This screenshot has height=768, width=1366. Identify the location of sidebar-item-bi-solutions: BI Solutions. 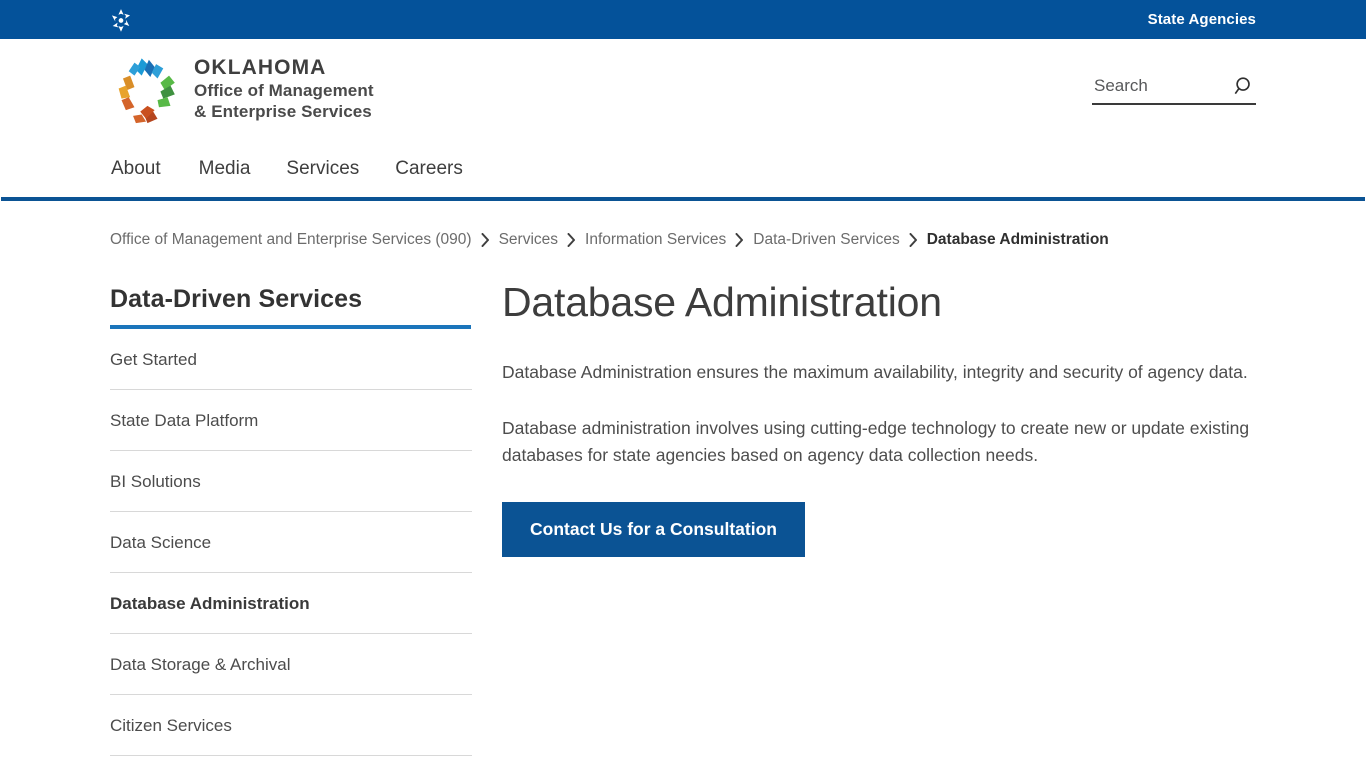
(291, 481).